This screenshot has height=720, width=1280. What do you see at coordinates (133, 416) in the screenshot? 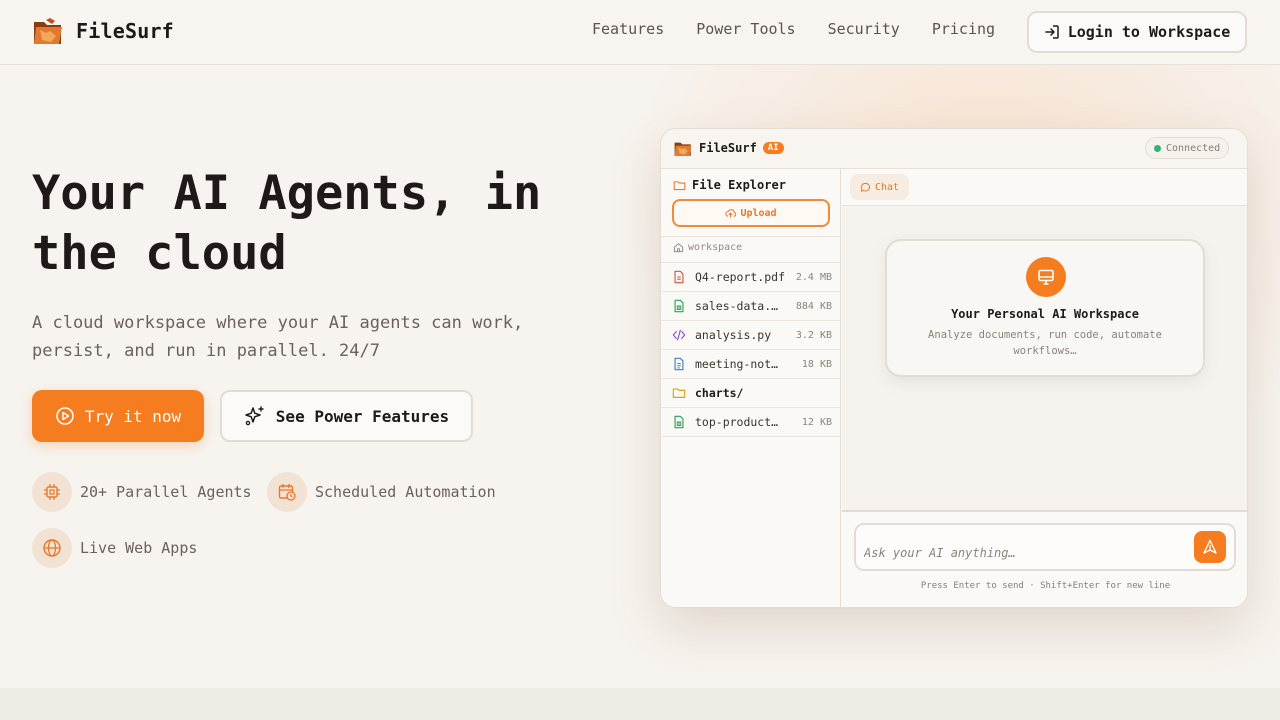
I see `try-it-now-label: Try it now` at bounding box center [133, 416].